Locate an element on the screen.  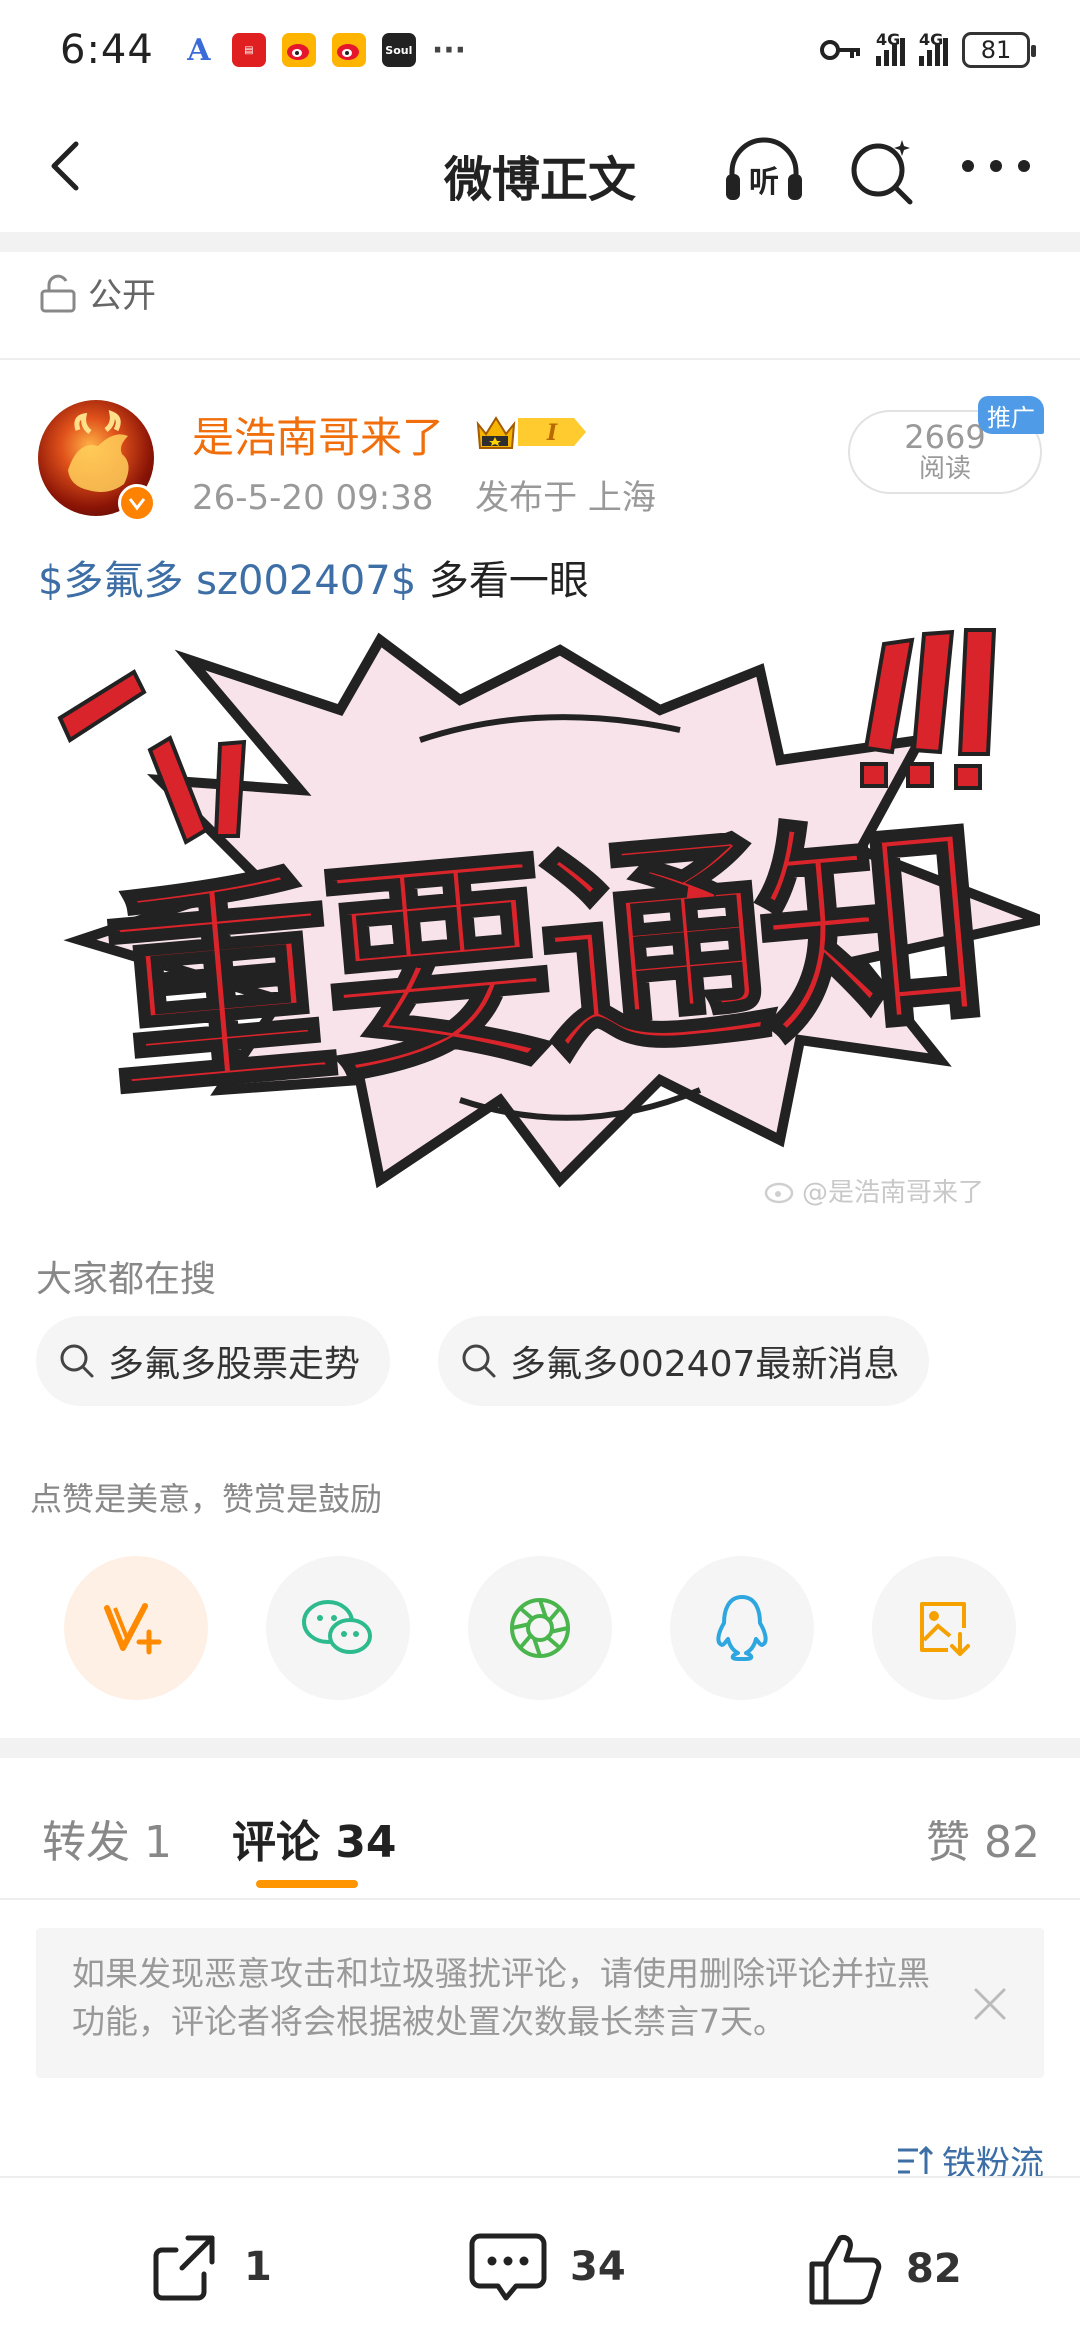
qq-share-button is located at coordinates (742, 1628).